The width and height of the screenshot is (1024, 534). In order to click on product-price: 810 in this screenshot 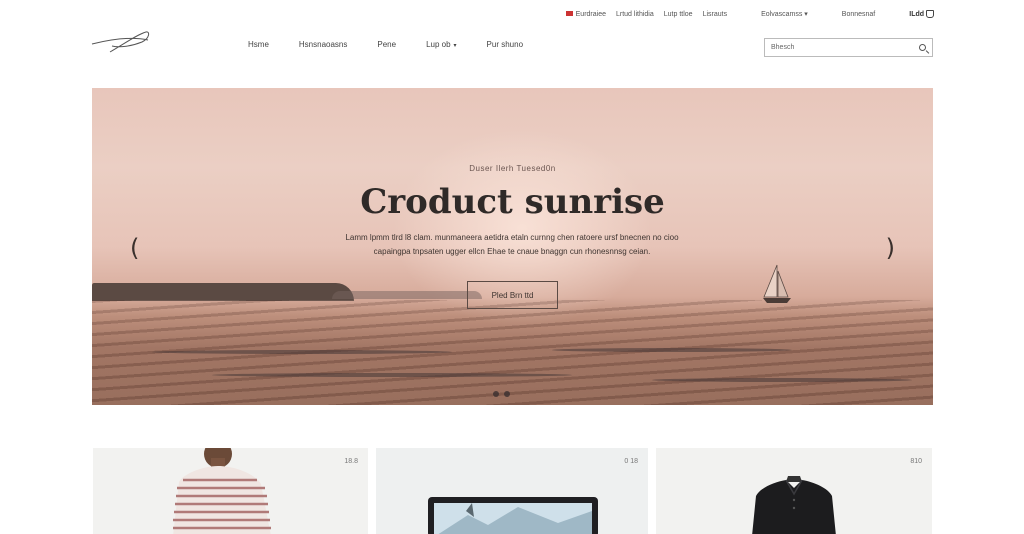, I will do `click(916, 461)`.